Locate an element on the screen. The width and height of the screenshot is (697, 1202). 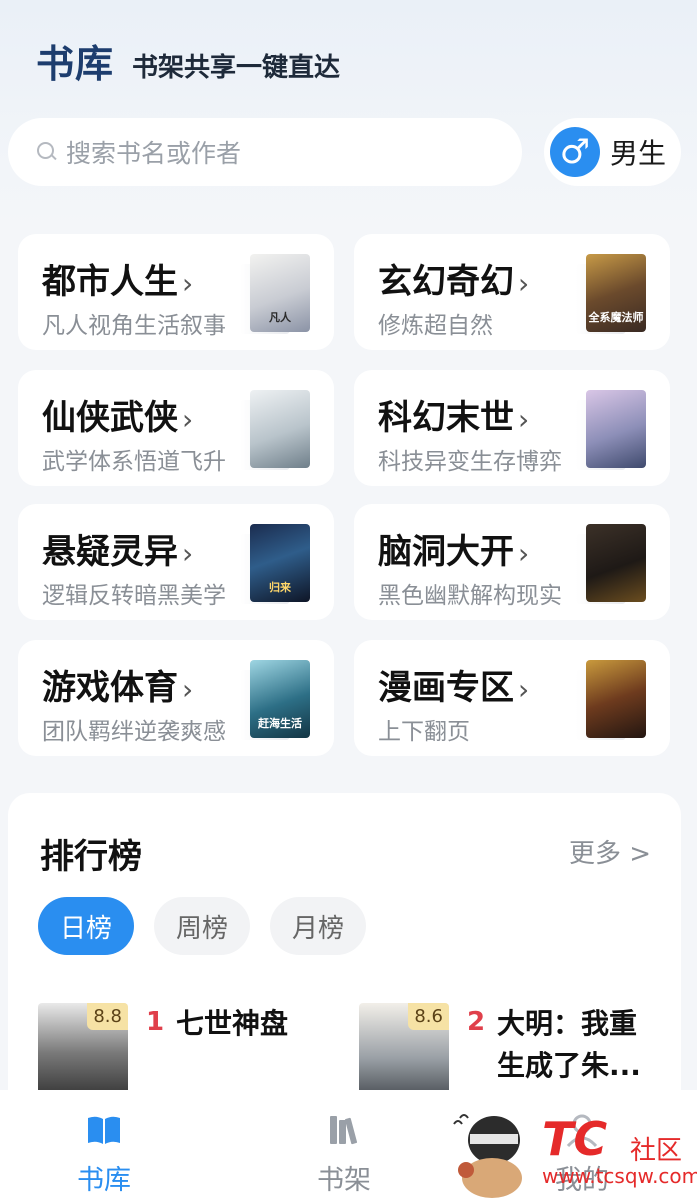
tab-monthly: 月榜 is located at coordinates (318, 926).